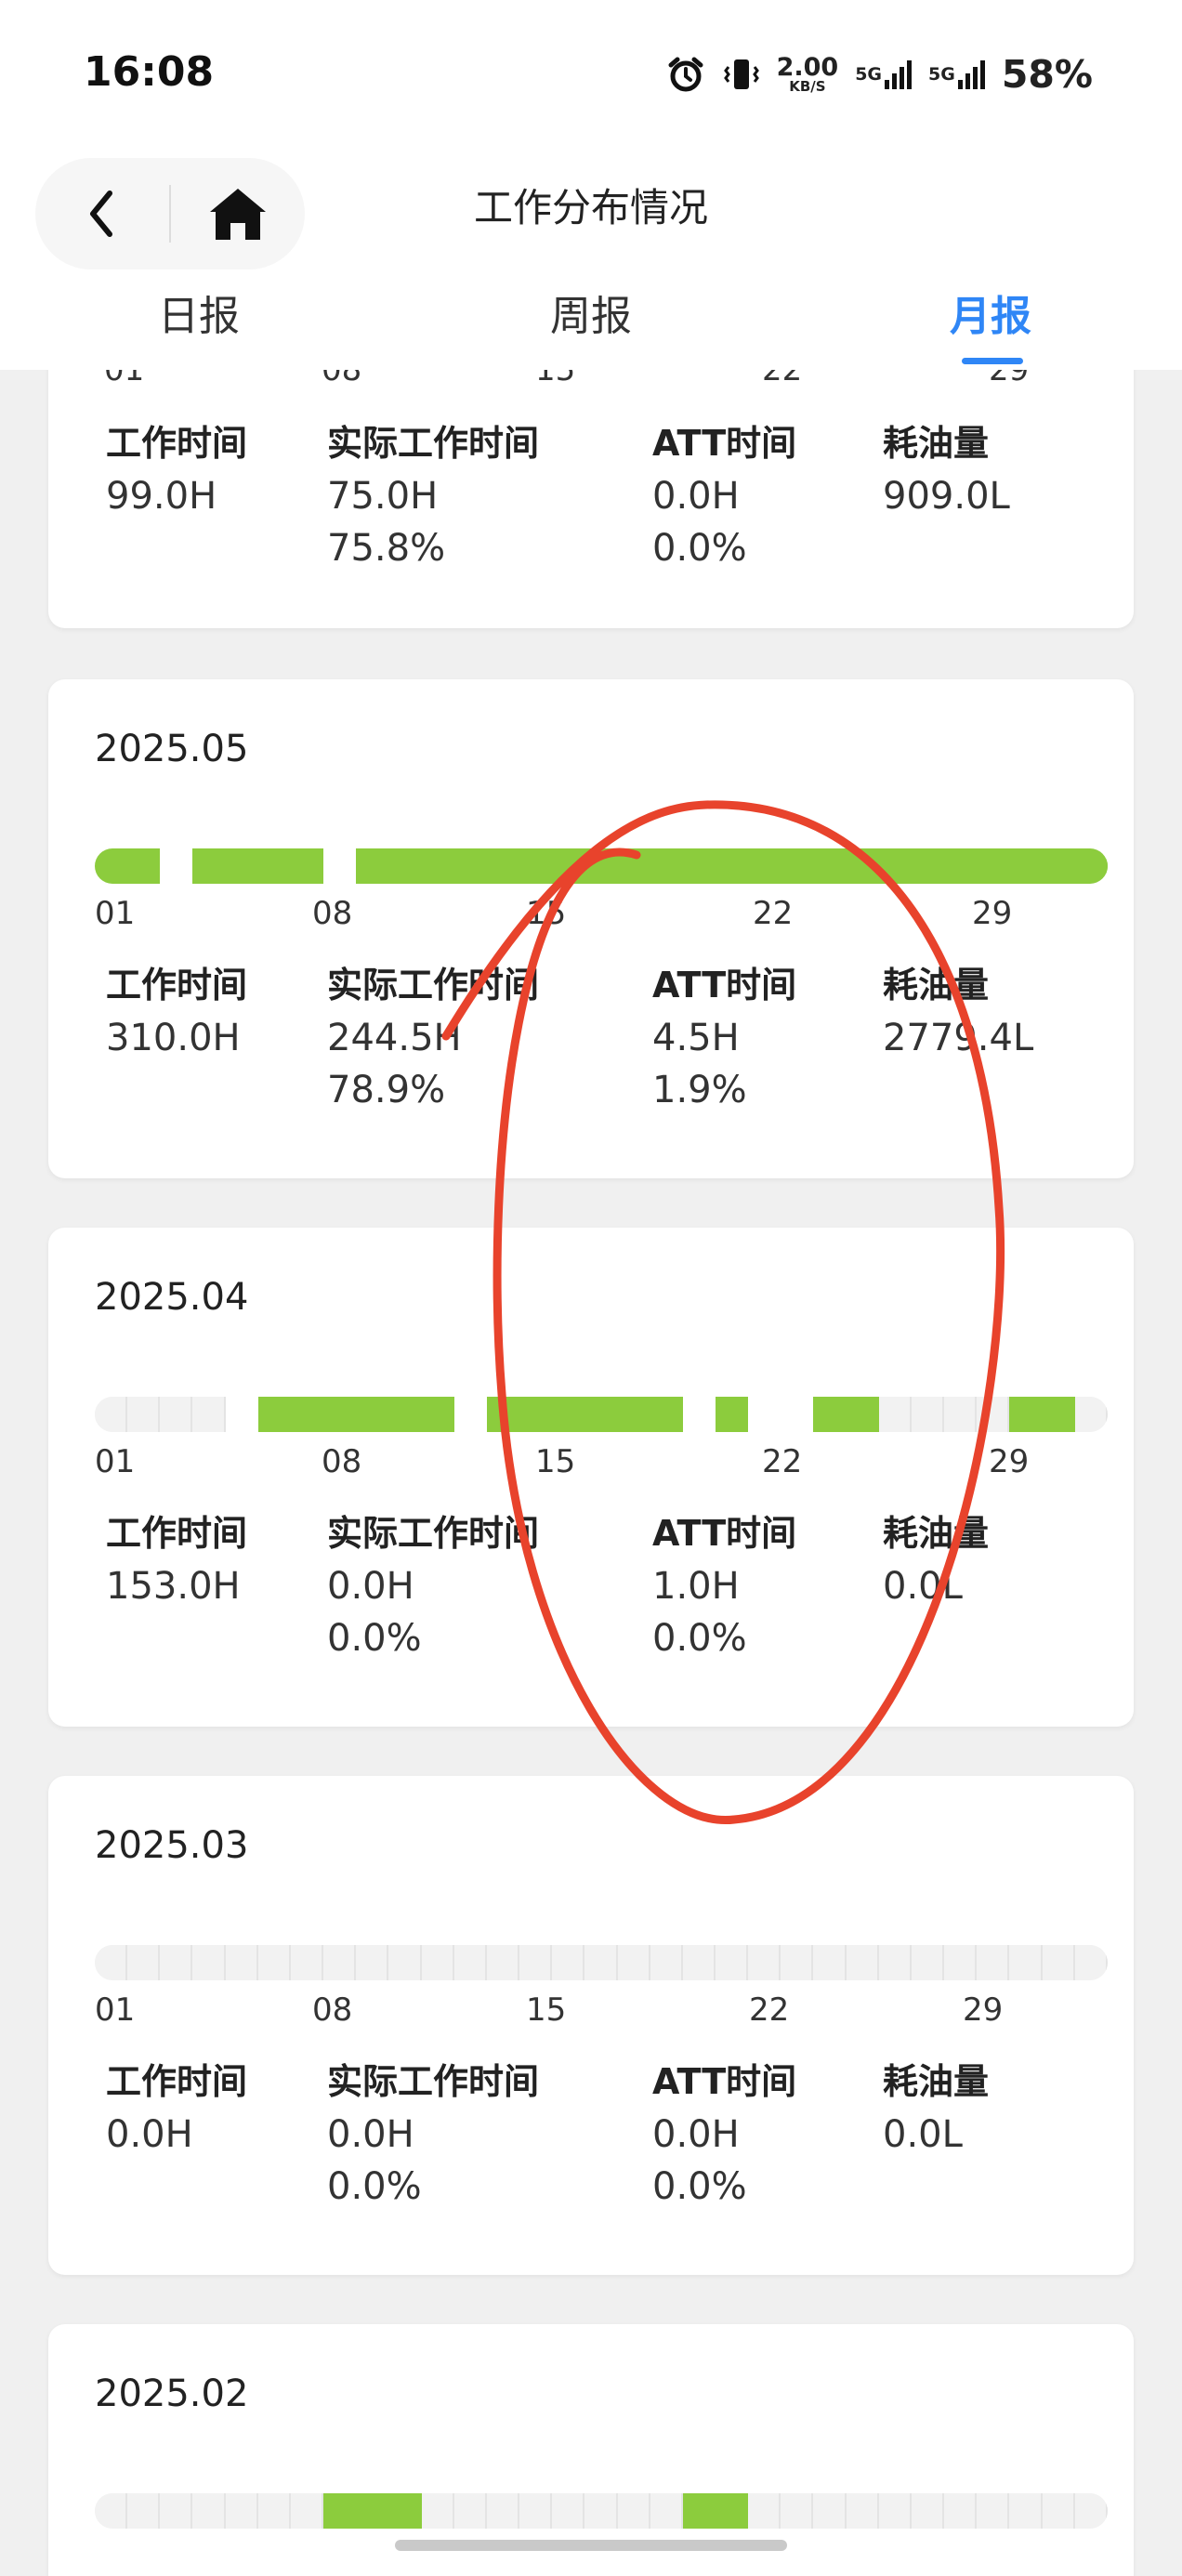 This screenshot has width=1182, height=2576. I want to click on tab-daily: 日报, so click(198, 305).